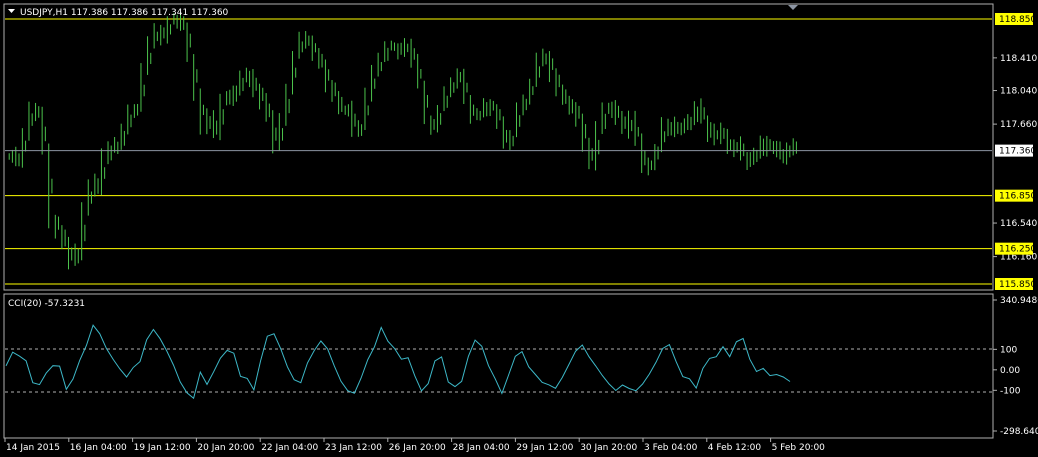 The height and width of the screenshot is (457, 1038). Describe the element at coordinates (1017, 285) in the screenshot. I see `level-price-label: 115.850` at that location.